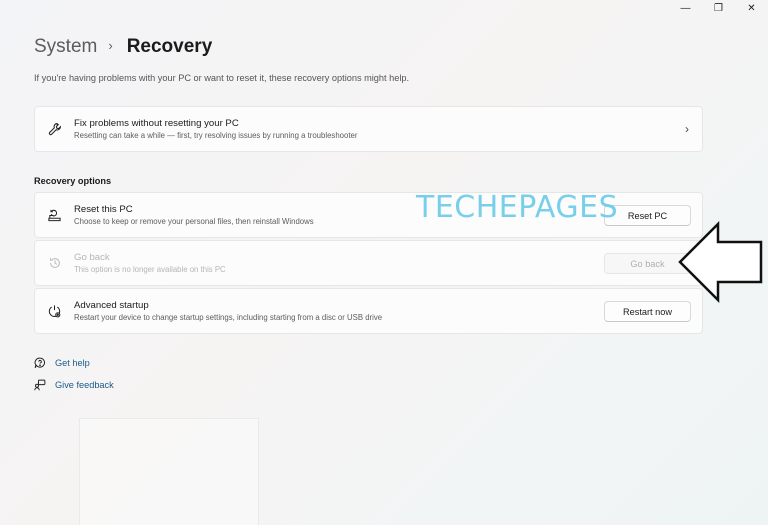 The image size is (768, 525). Describe the element at coordinates (84, 385) in the screenshot. I see `give-feedback-label: Give feedback` at that location.